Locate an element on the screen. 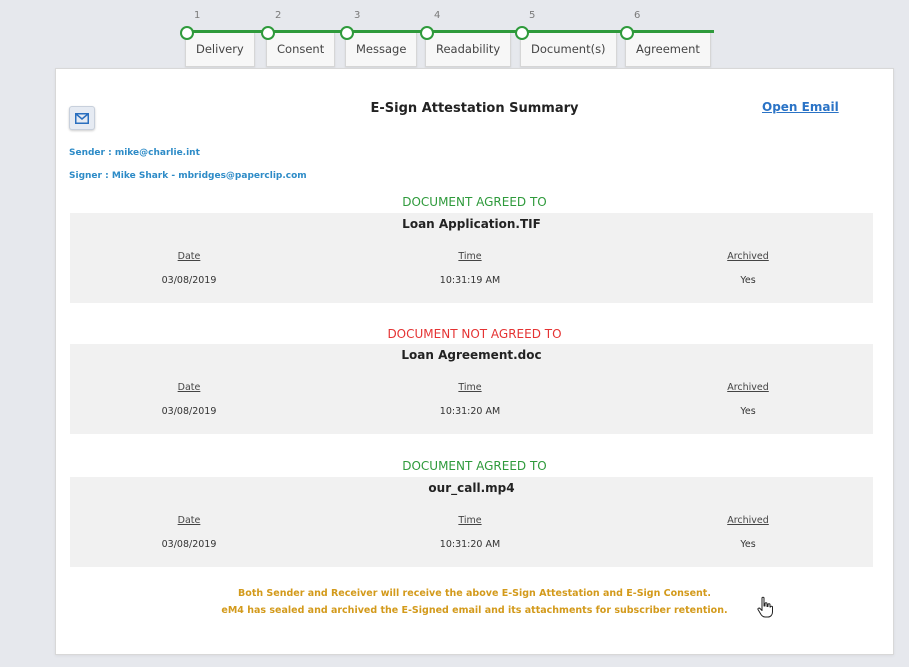 The width and height of the screenshot is (909, 667). document-name: Loan Agreement.doc is located at coordinates (471, 355).